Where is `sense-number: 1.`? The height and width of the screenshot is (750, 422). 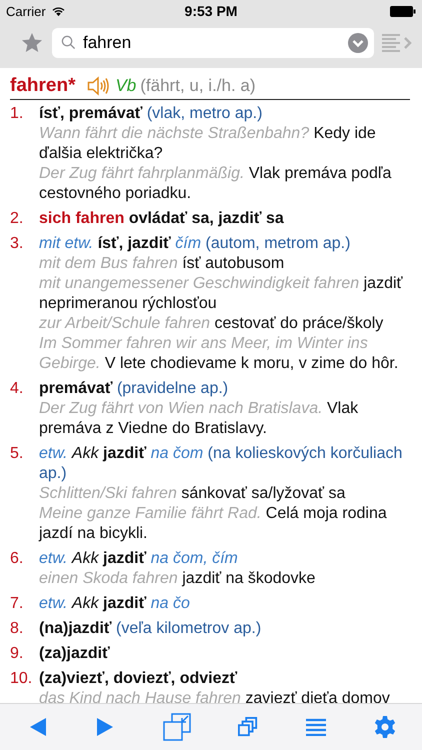 sense-number: 1. is located at coordinates (17, 114).